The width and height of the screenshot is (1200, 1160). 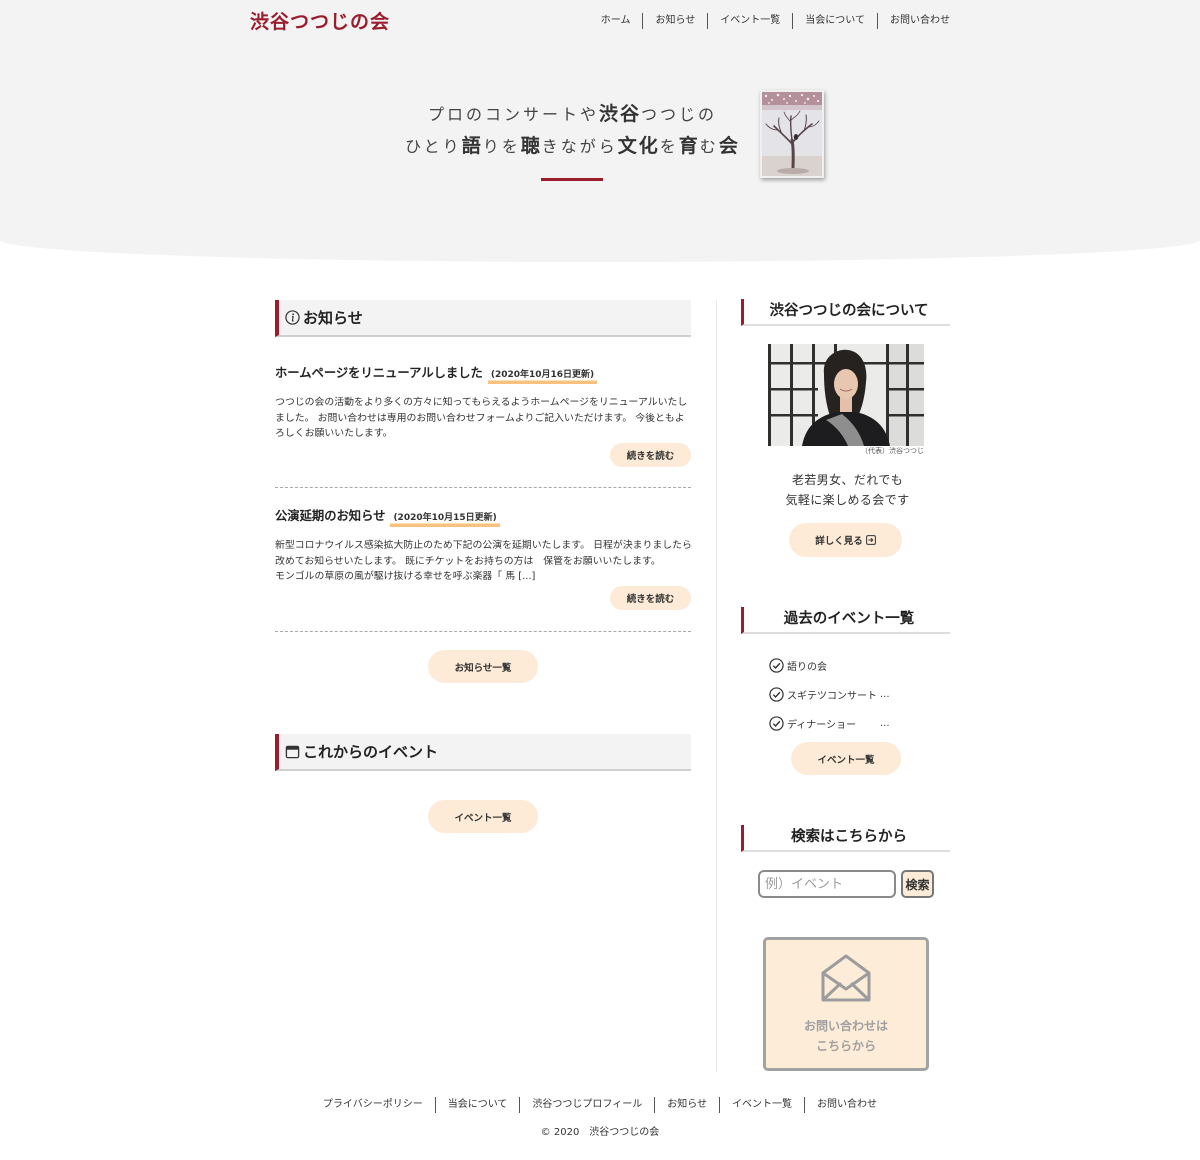 I want to click on hero-text-segment: つつじの, so click(x=679, y=114).